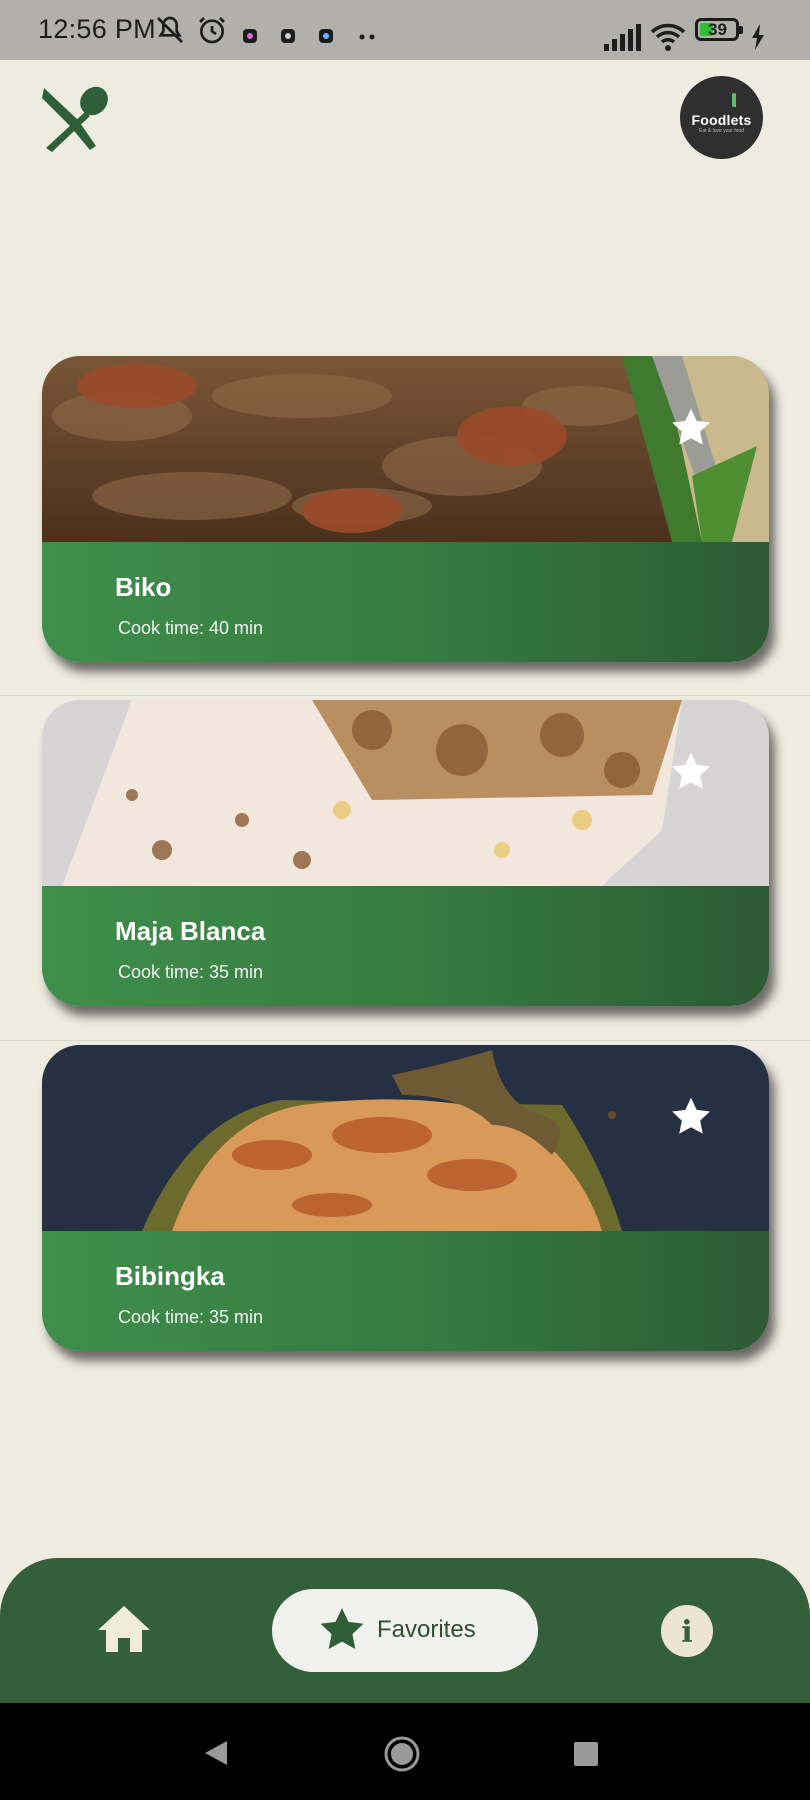 The image size is (810, 1800). I want to click on signal-icon, so click(622, 37).